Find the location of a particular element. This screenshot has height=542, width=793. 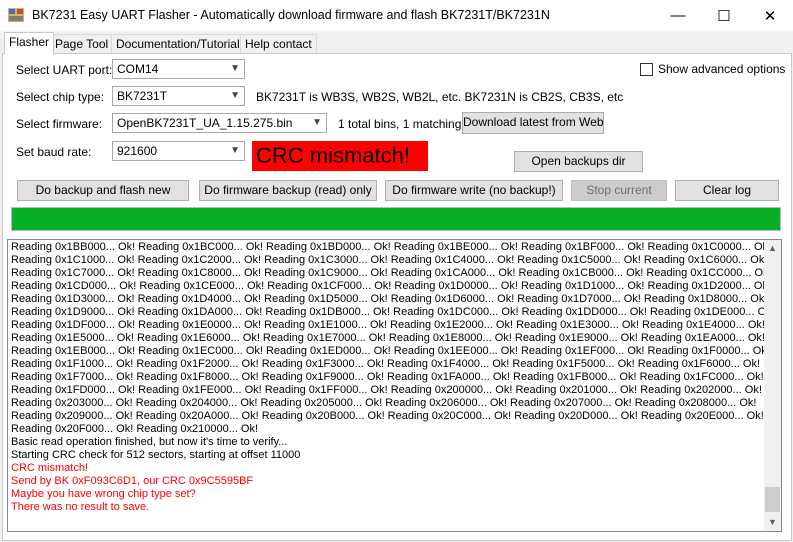

download-latest-button: Download latest from Web is located at coordinates (533, 123).